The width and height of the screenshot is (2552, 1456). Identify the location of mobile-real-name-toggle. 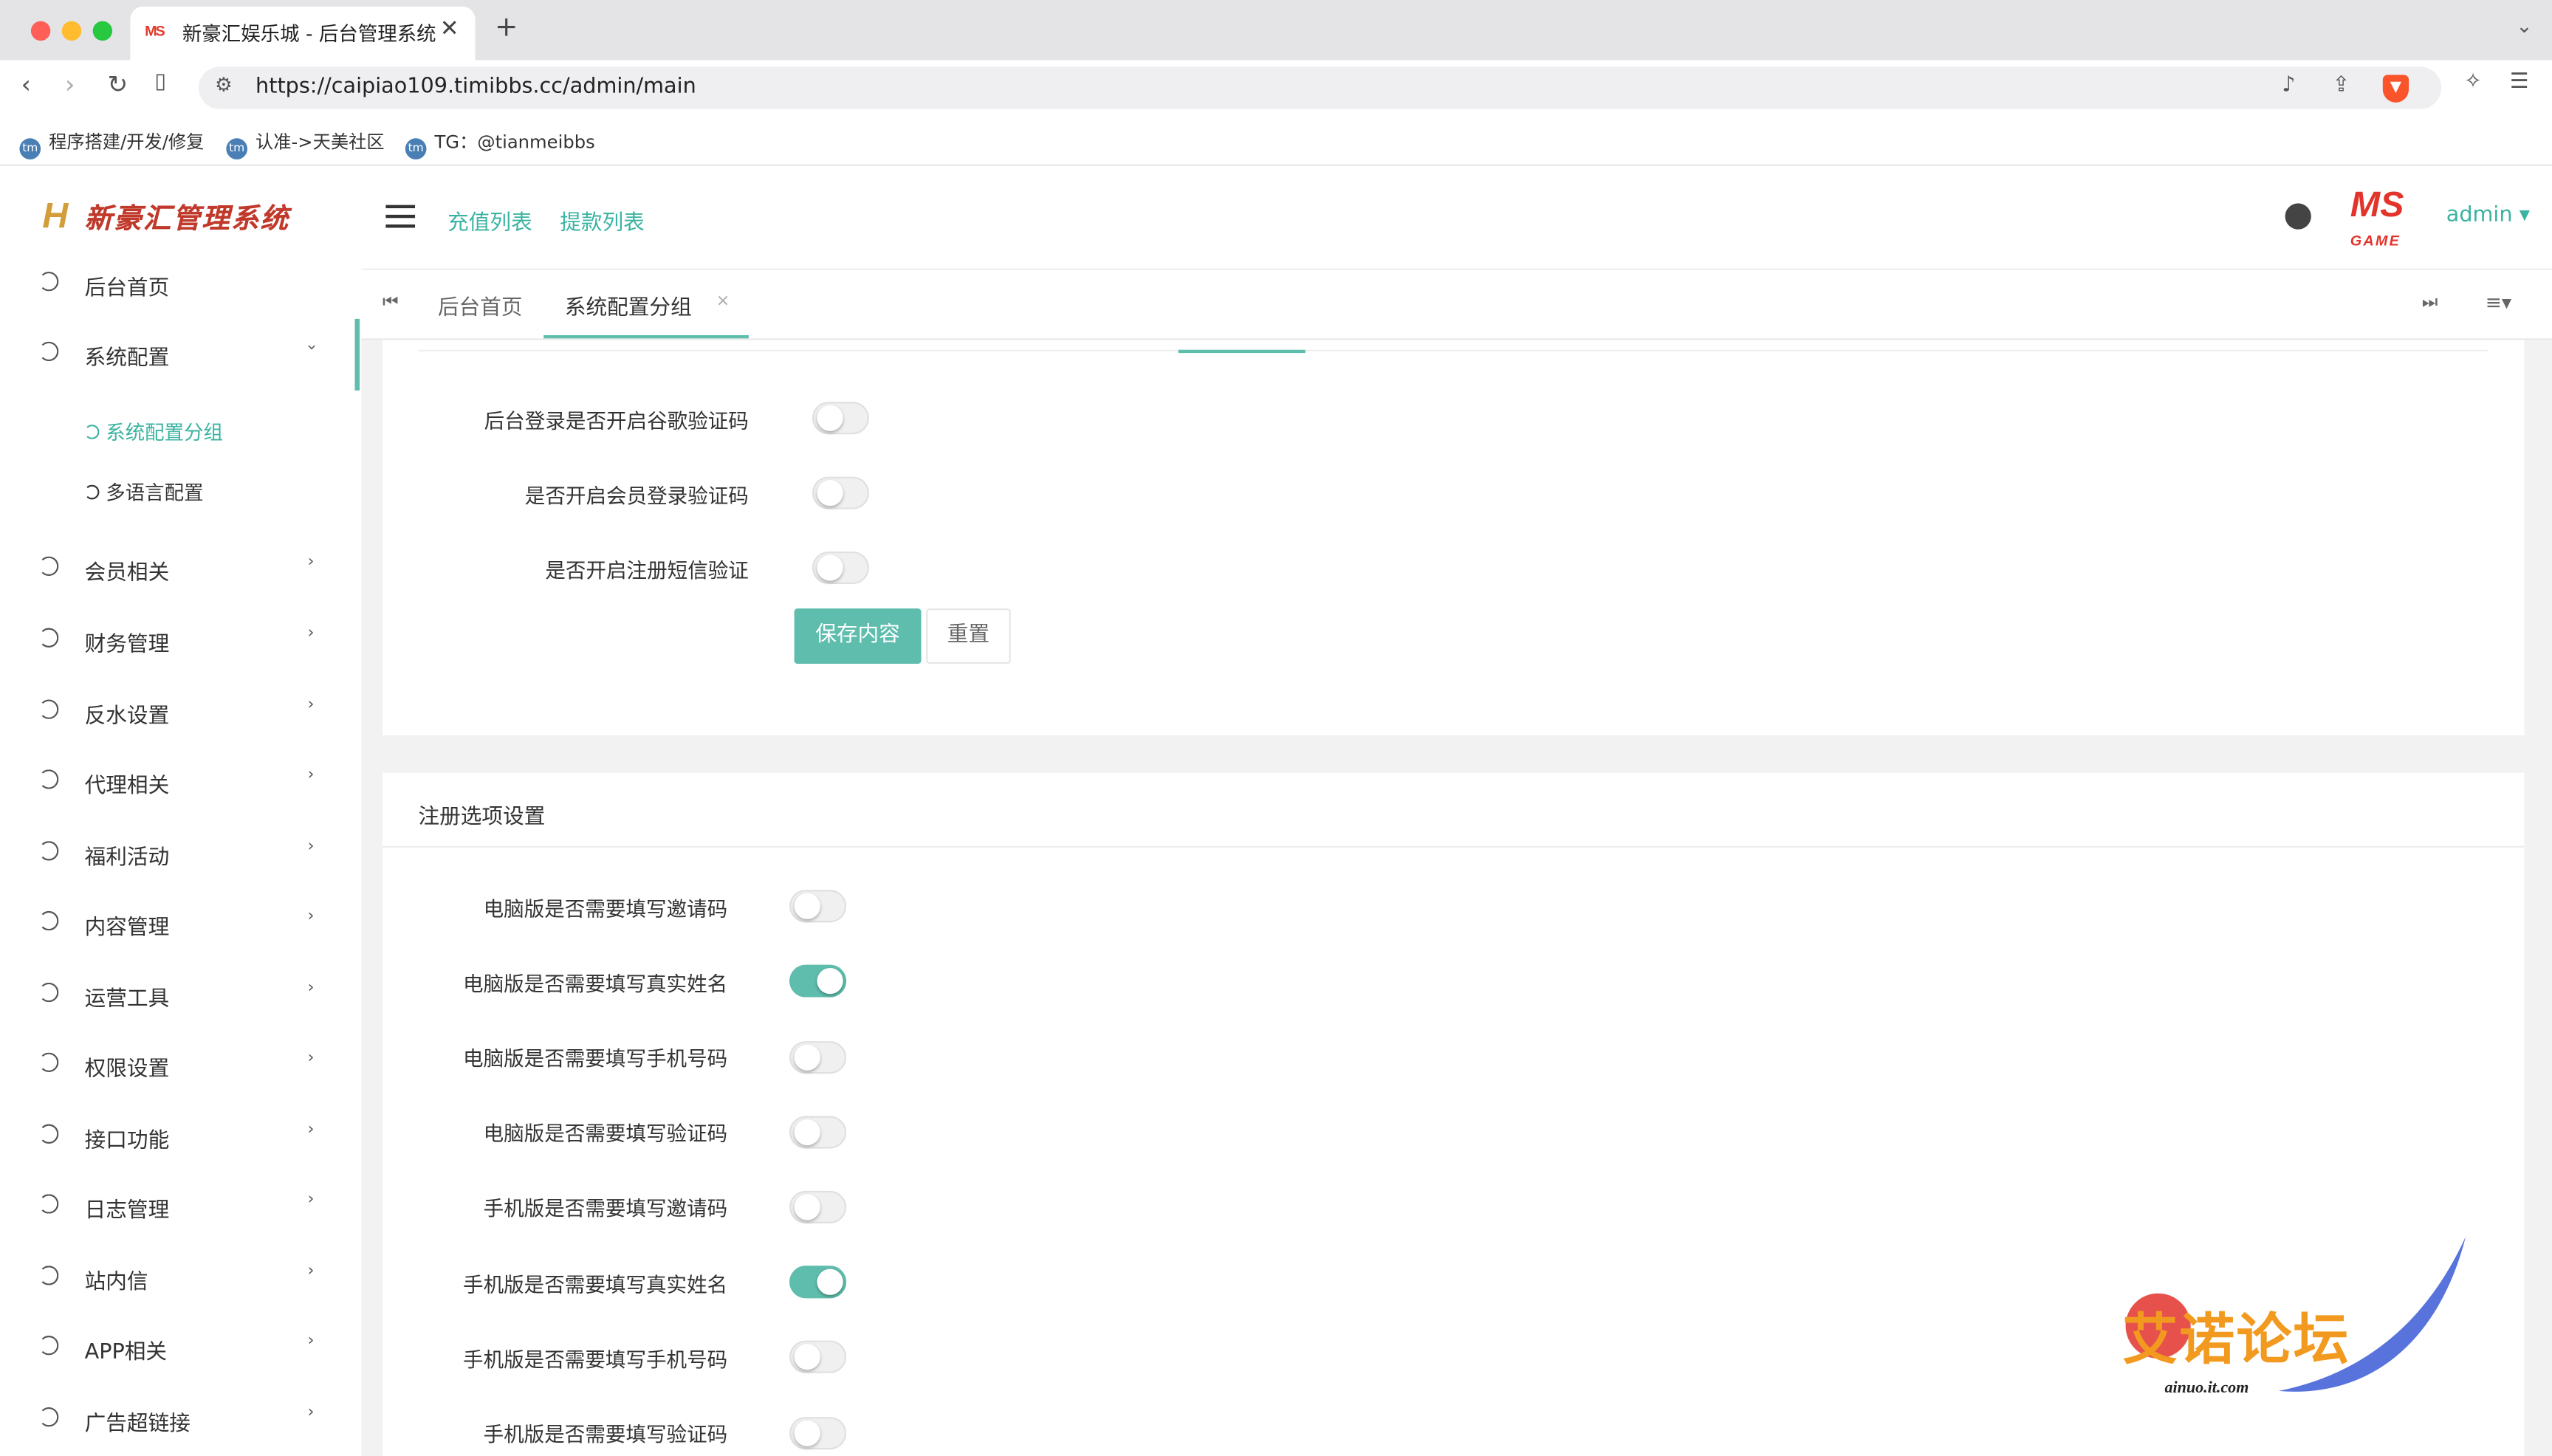
(818, 1282).